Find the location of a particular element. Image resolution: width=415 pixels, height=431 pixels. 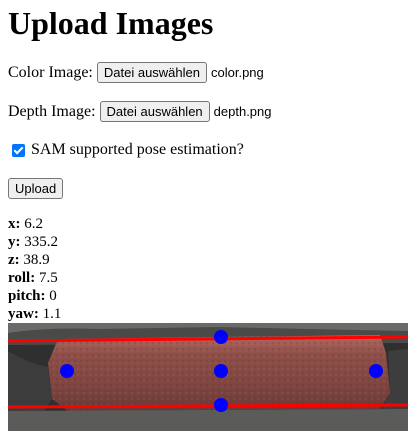

keypoint-left is located at coordinates (67, 371).